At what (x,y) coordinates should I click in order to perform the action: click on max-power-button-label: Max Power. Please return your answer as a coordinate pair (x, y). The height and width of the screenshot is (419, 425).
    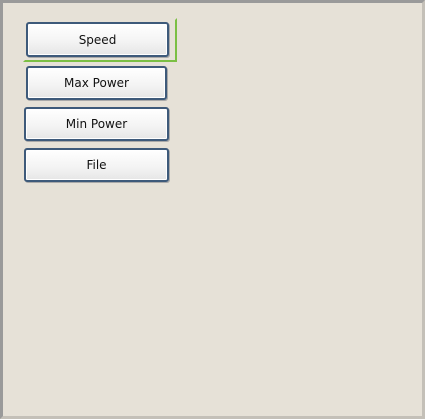
    Looking at the image, I should click on (96, 83).